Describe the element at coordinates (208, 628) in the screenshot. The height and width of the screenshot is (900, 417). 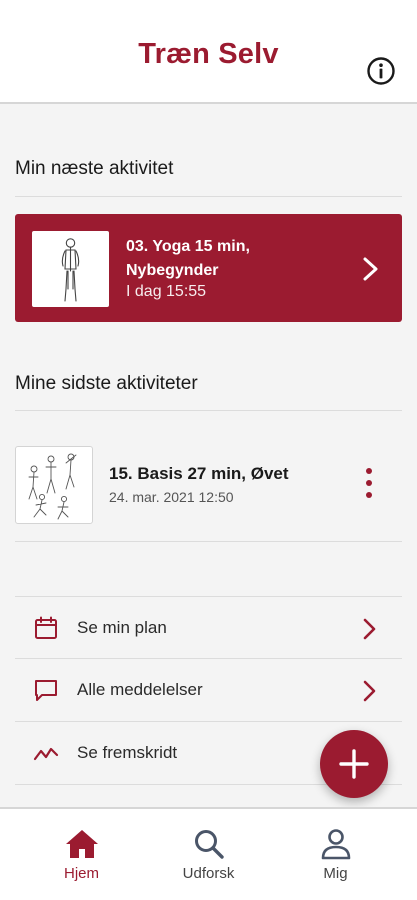
I see `see-my-plan-link: Se min plan` at that location.